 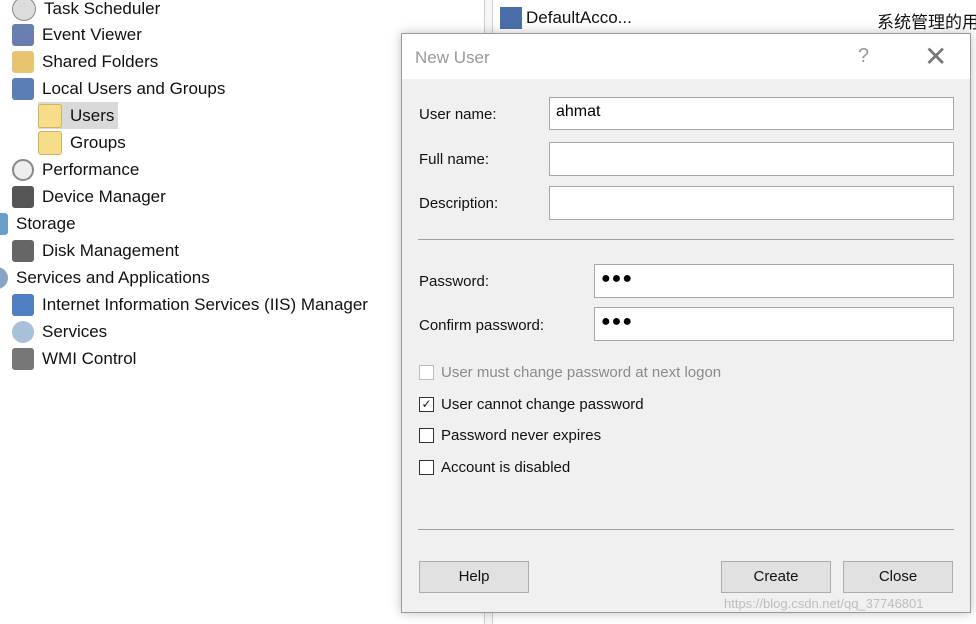 What do you see at coordinates (23, 358) in the screenshot?
I see `wmi-icon` at bounding box center [23, 358].